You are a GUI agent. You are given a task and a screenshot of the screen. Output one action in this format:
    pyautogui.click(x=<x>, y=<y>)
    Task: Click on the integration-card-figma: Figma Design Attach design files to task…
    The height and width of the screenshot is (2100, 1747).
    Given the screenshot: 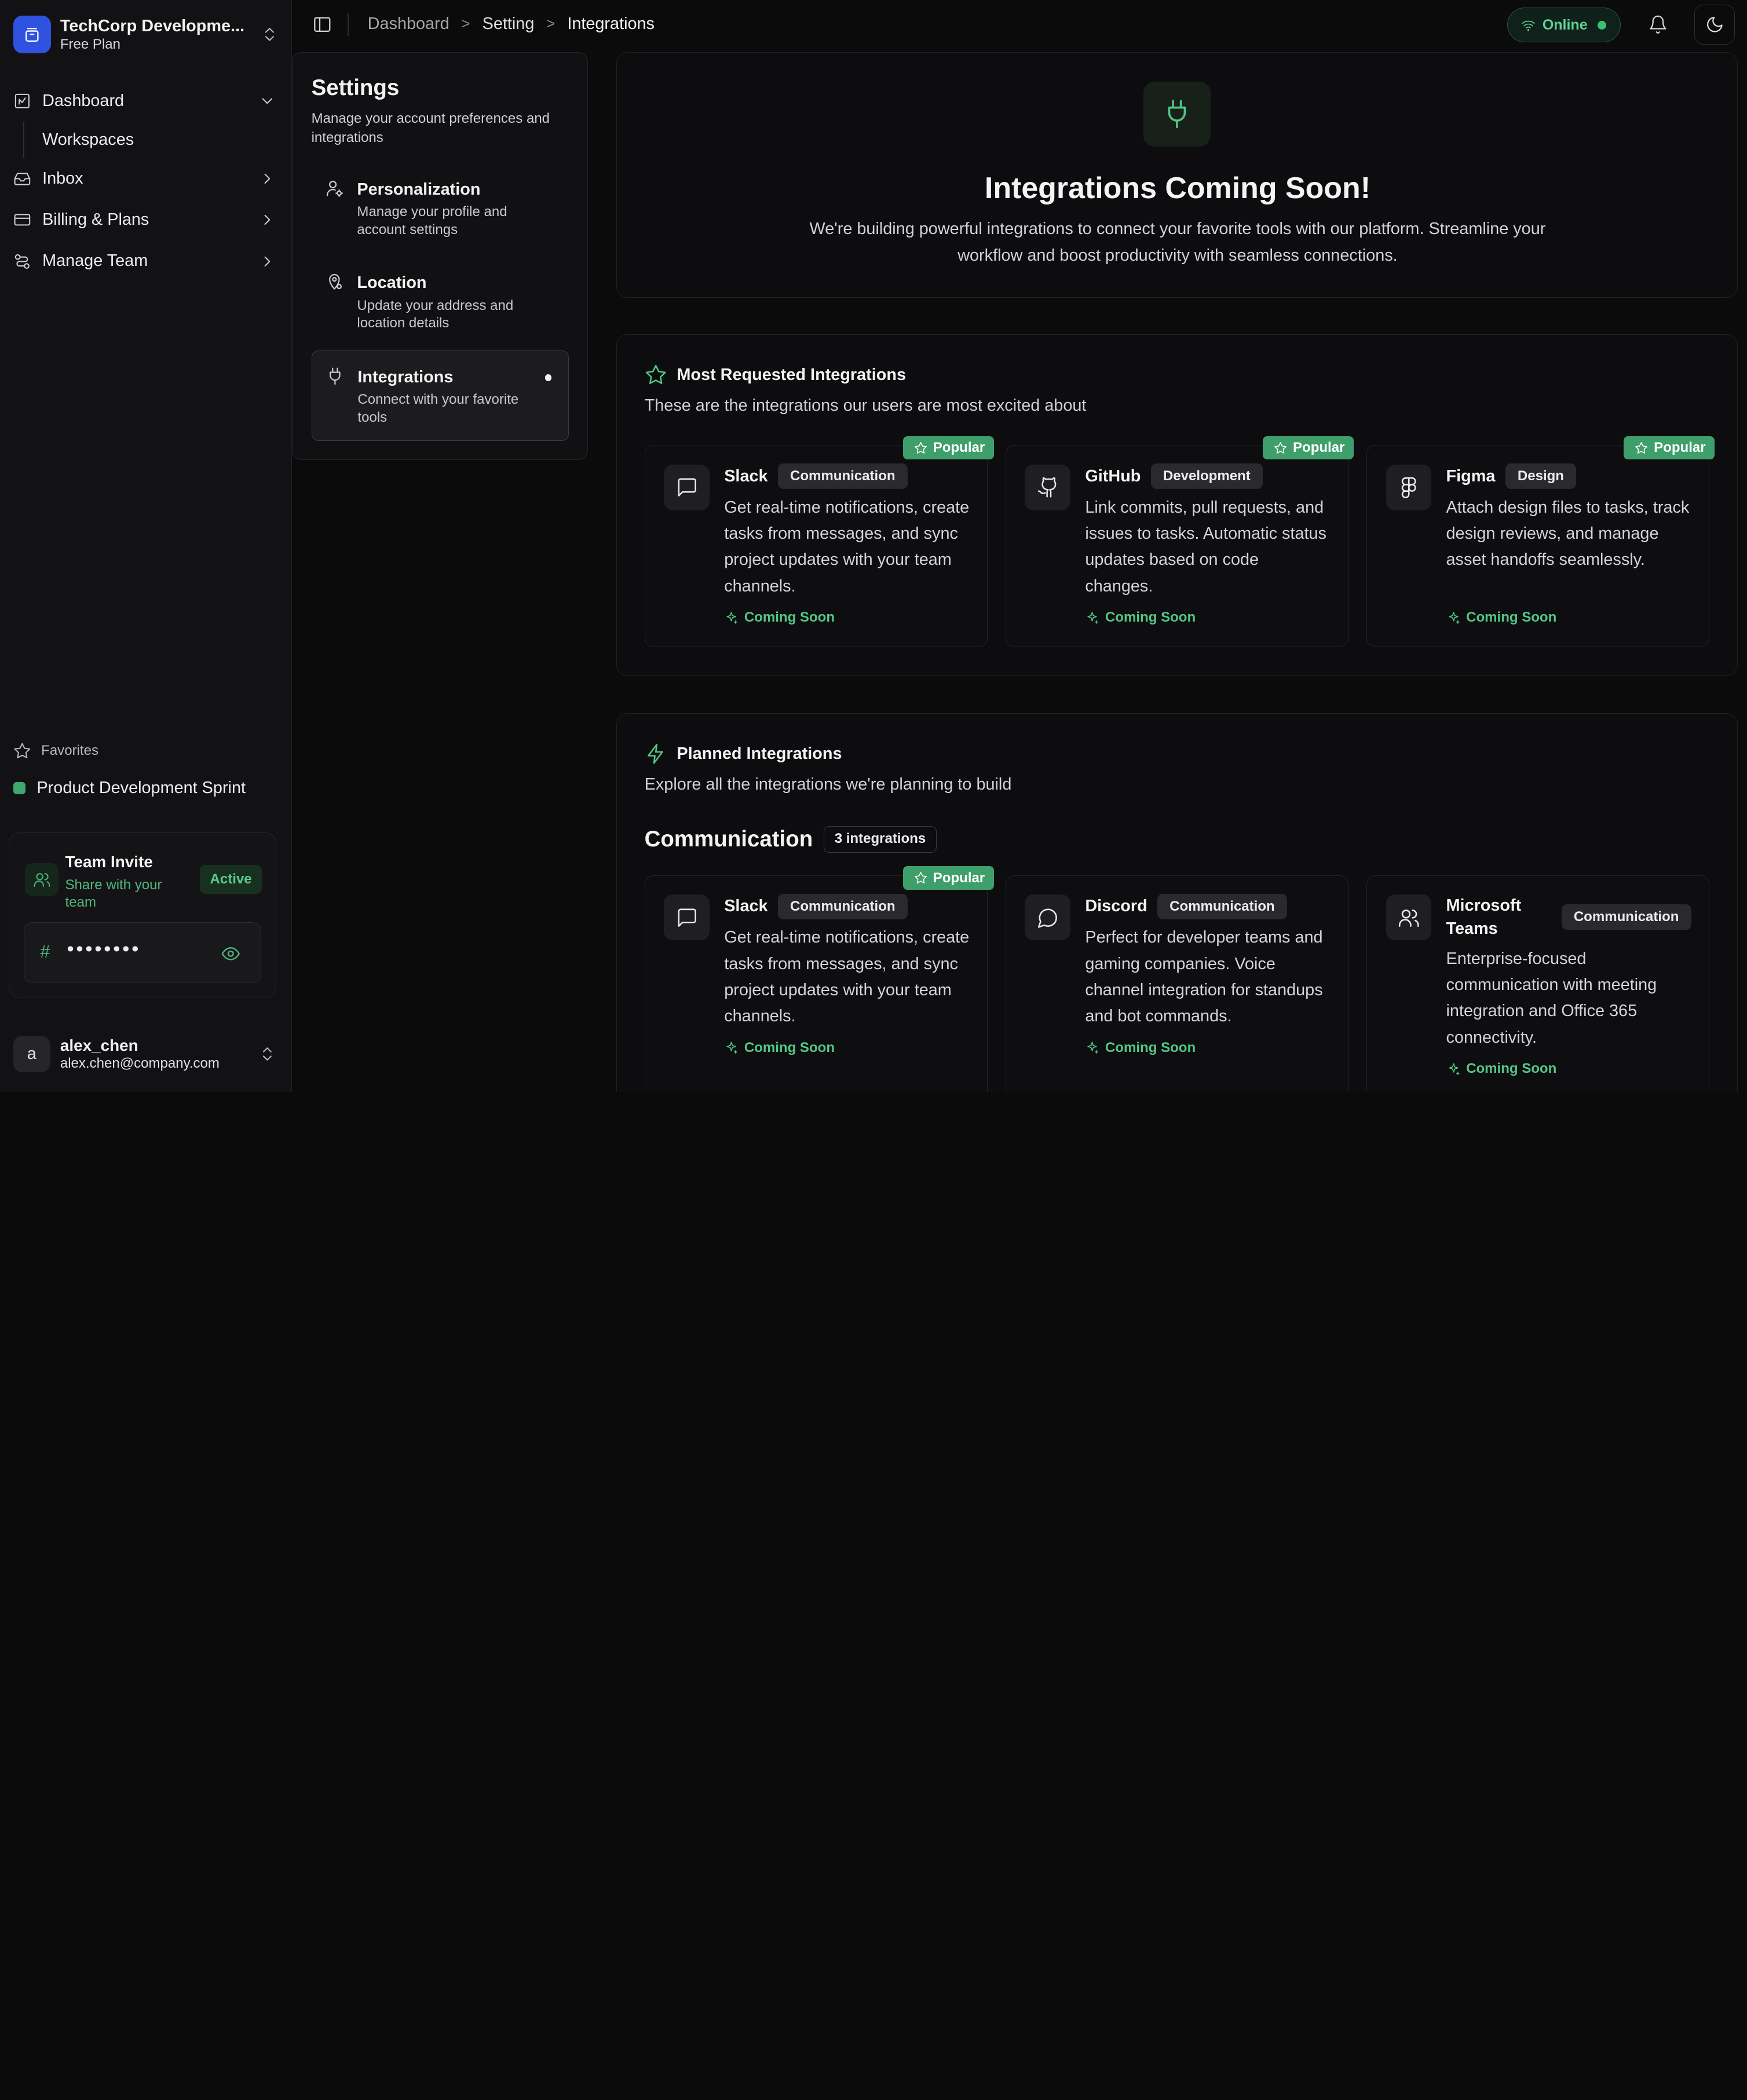 What is the action you would take?
    pyautogui.click(x=1538, y=546)
    